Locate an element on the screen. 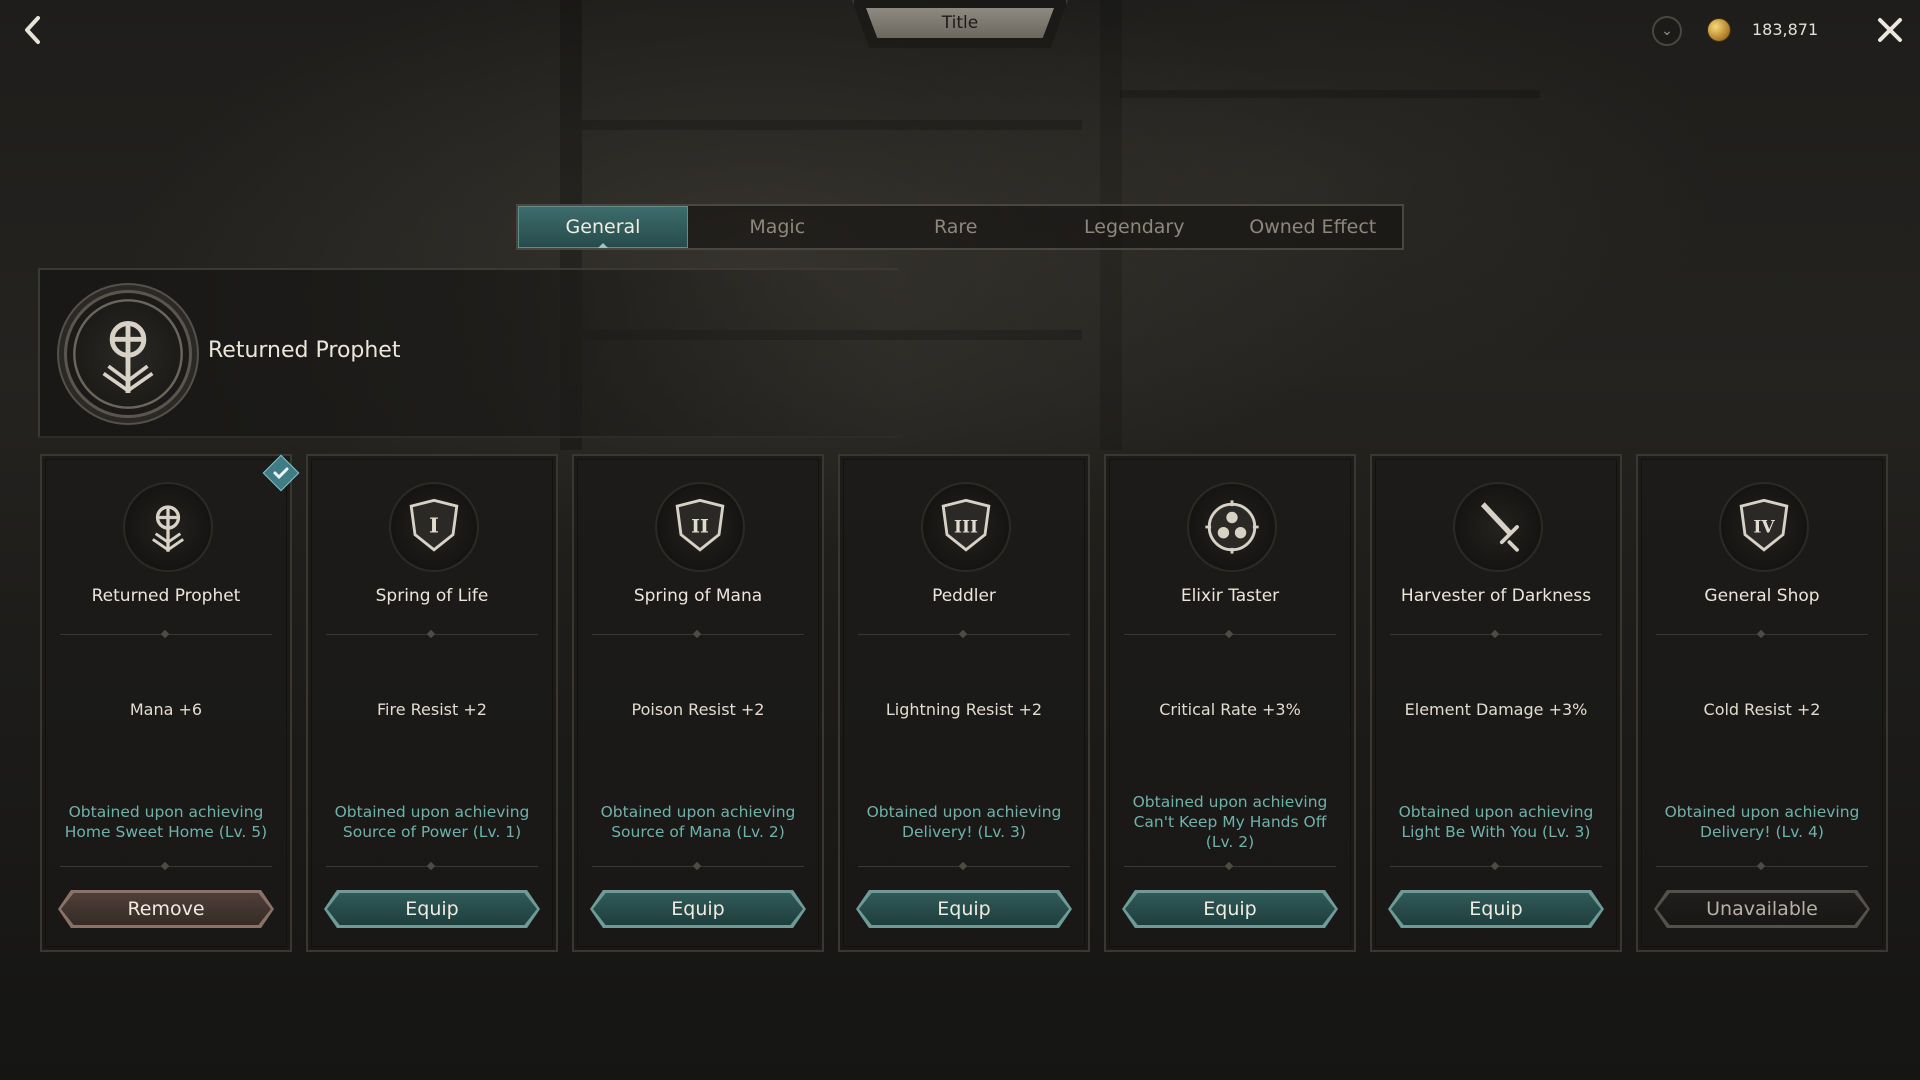 The height and width of the screenshot is (1080, 1920). shield-two-icon: II is located at coordinates (700, 525).